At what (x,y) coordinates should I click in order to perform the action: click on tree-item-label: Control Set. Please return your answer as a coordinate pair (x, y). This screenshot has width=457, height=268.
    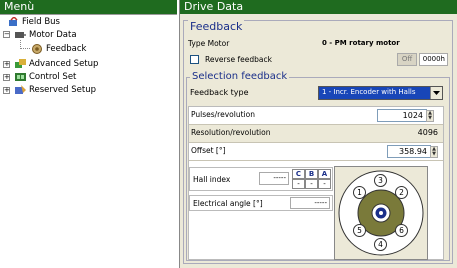
    Looking at the image, I should click on (53, 77).